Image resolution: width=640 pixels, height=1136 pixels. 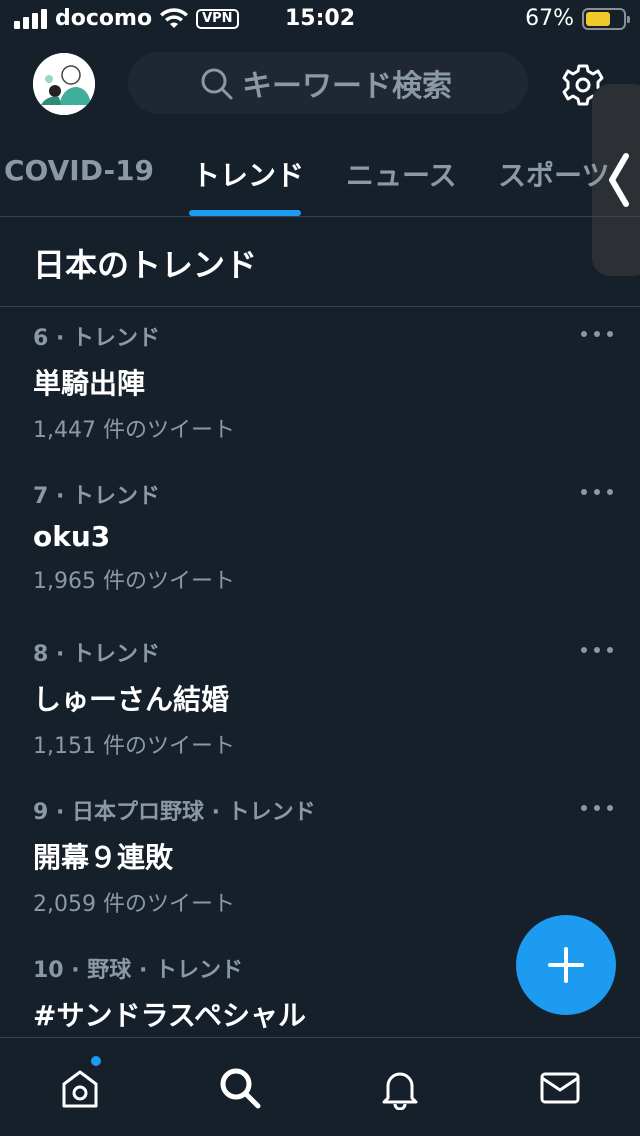 What do you see at coordinates (320, 20) in the screenshot?
I see `status-bar: docomo VPN 15:02 67%` at bounding box center [320, 20].